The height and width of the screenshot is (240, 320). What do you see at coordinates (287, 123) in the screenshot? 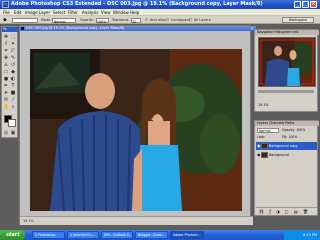
I see `layers-tabs: Layers Channels Paths` at bounding box center [287, 123].